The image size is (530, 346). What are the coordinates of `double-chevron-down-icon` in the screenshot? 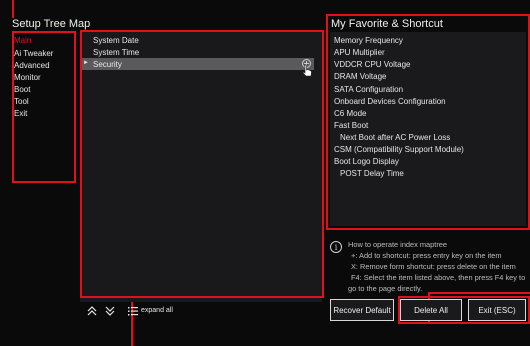 It's located at (110, 311).